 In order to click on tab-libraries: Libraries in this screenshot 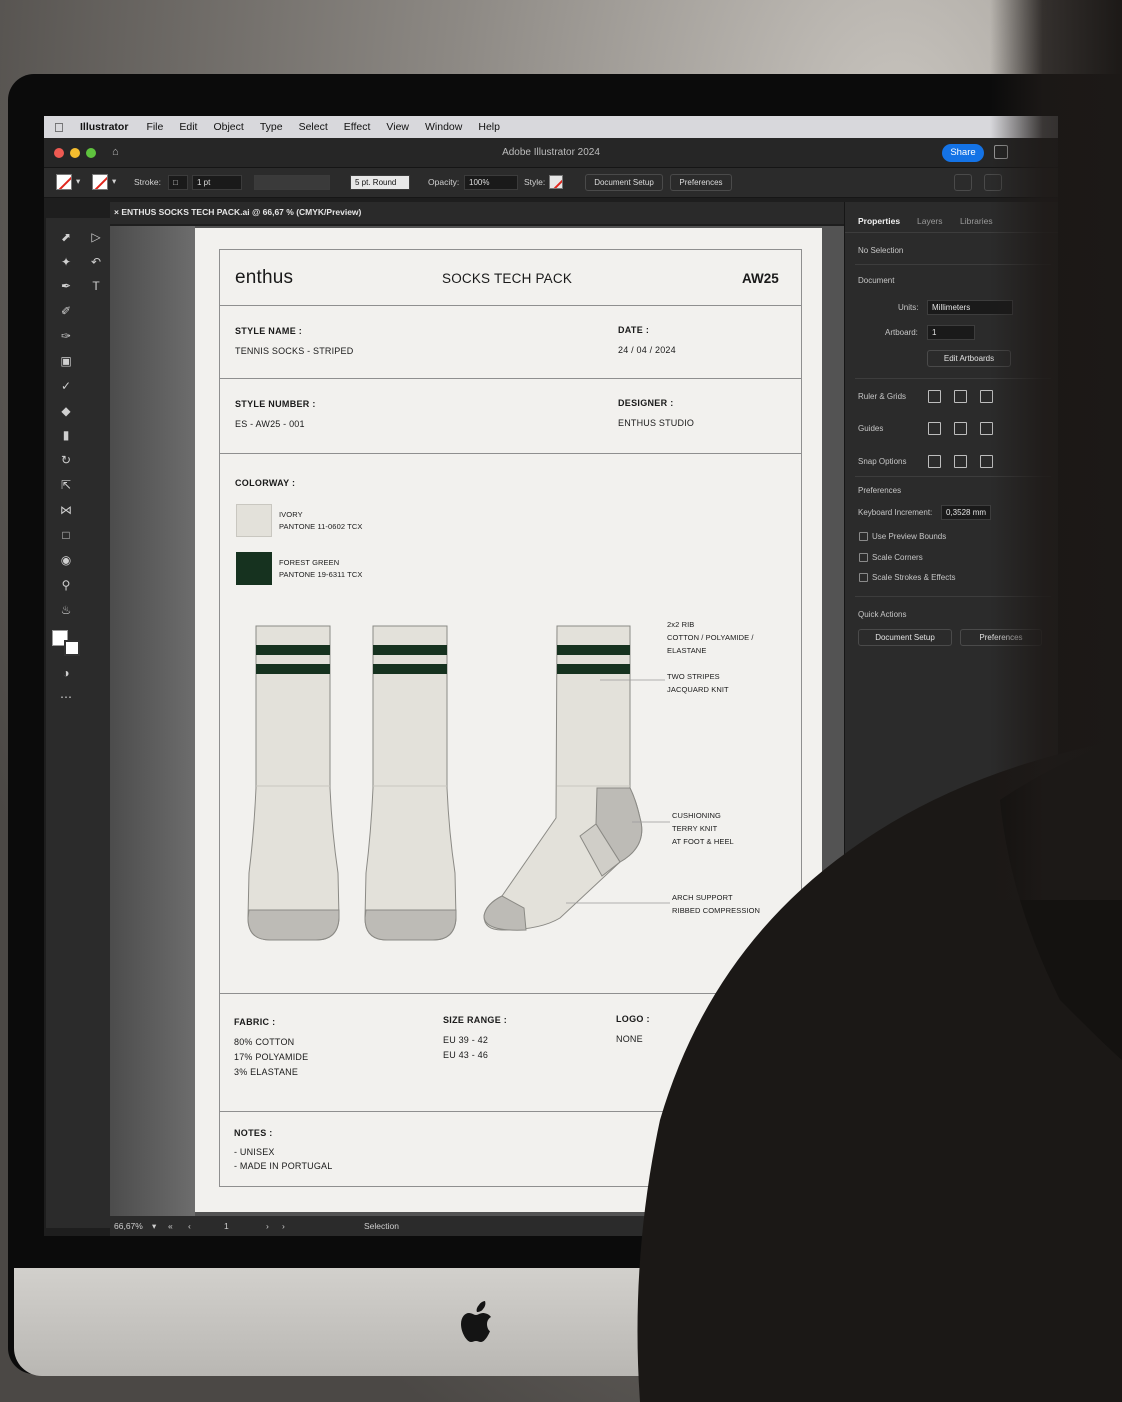, I will do `click(976, 221)`.